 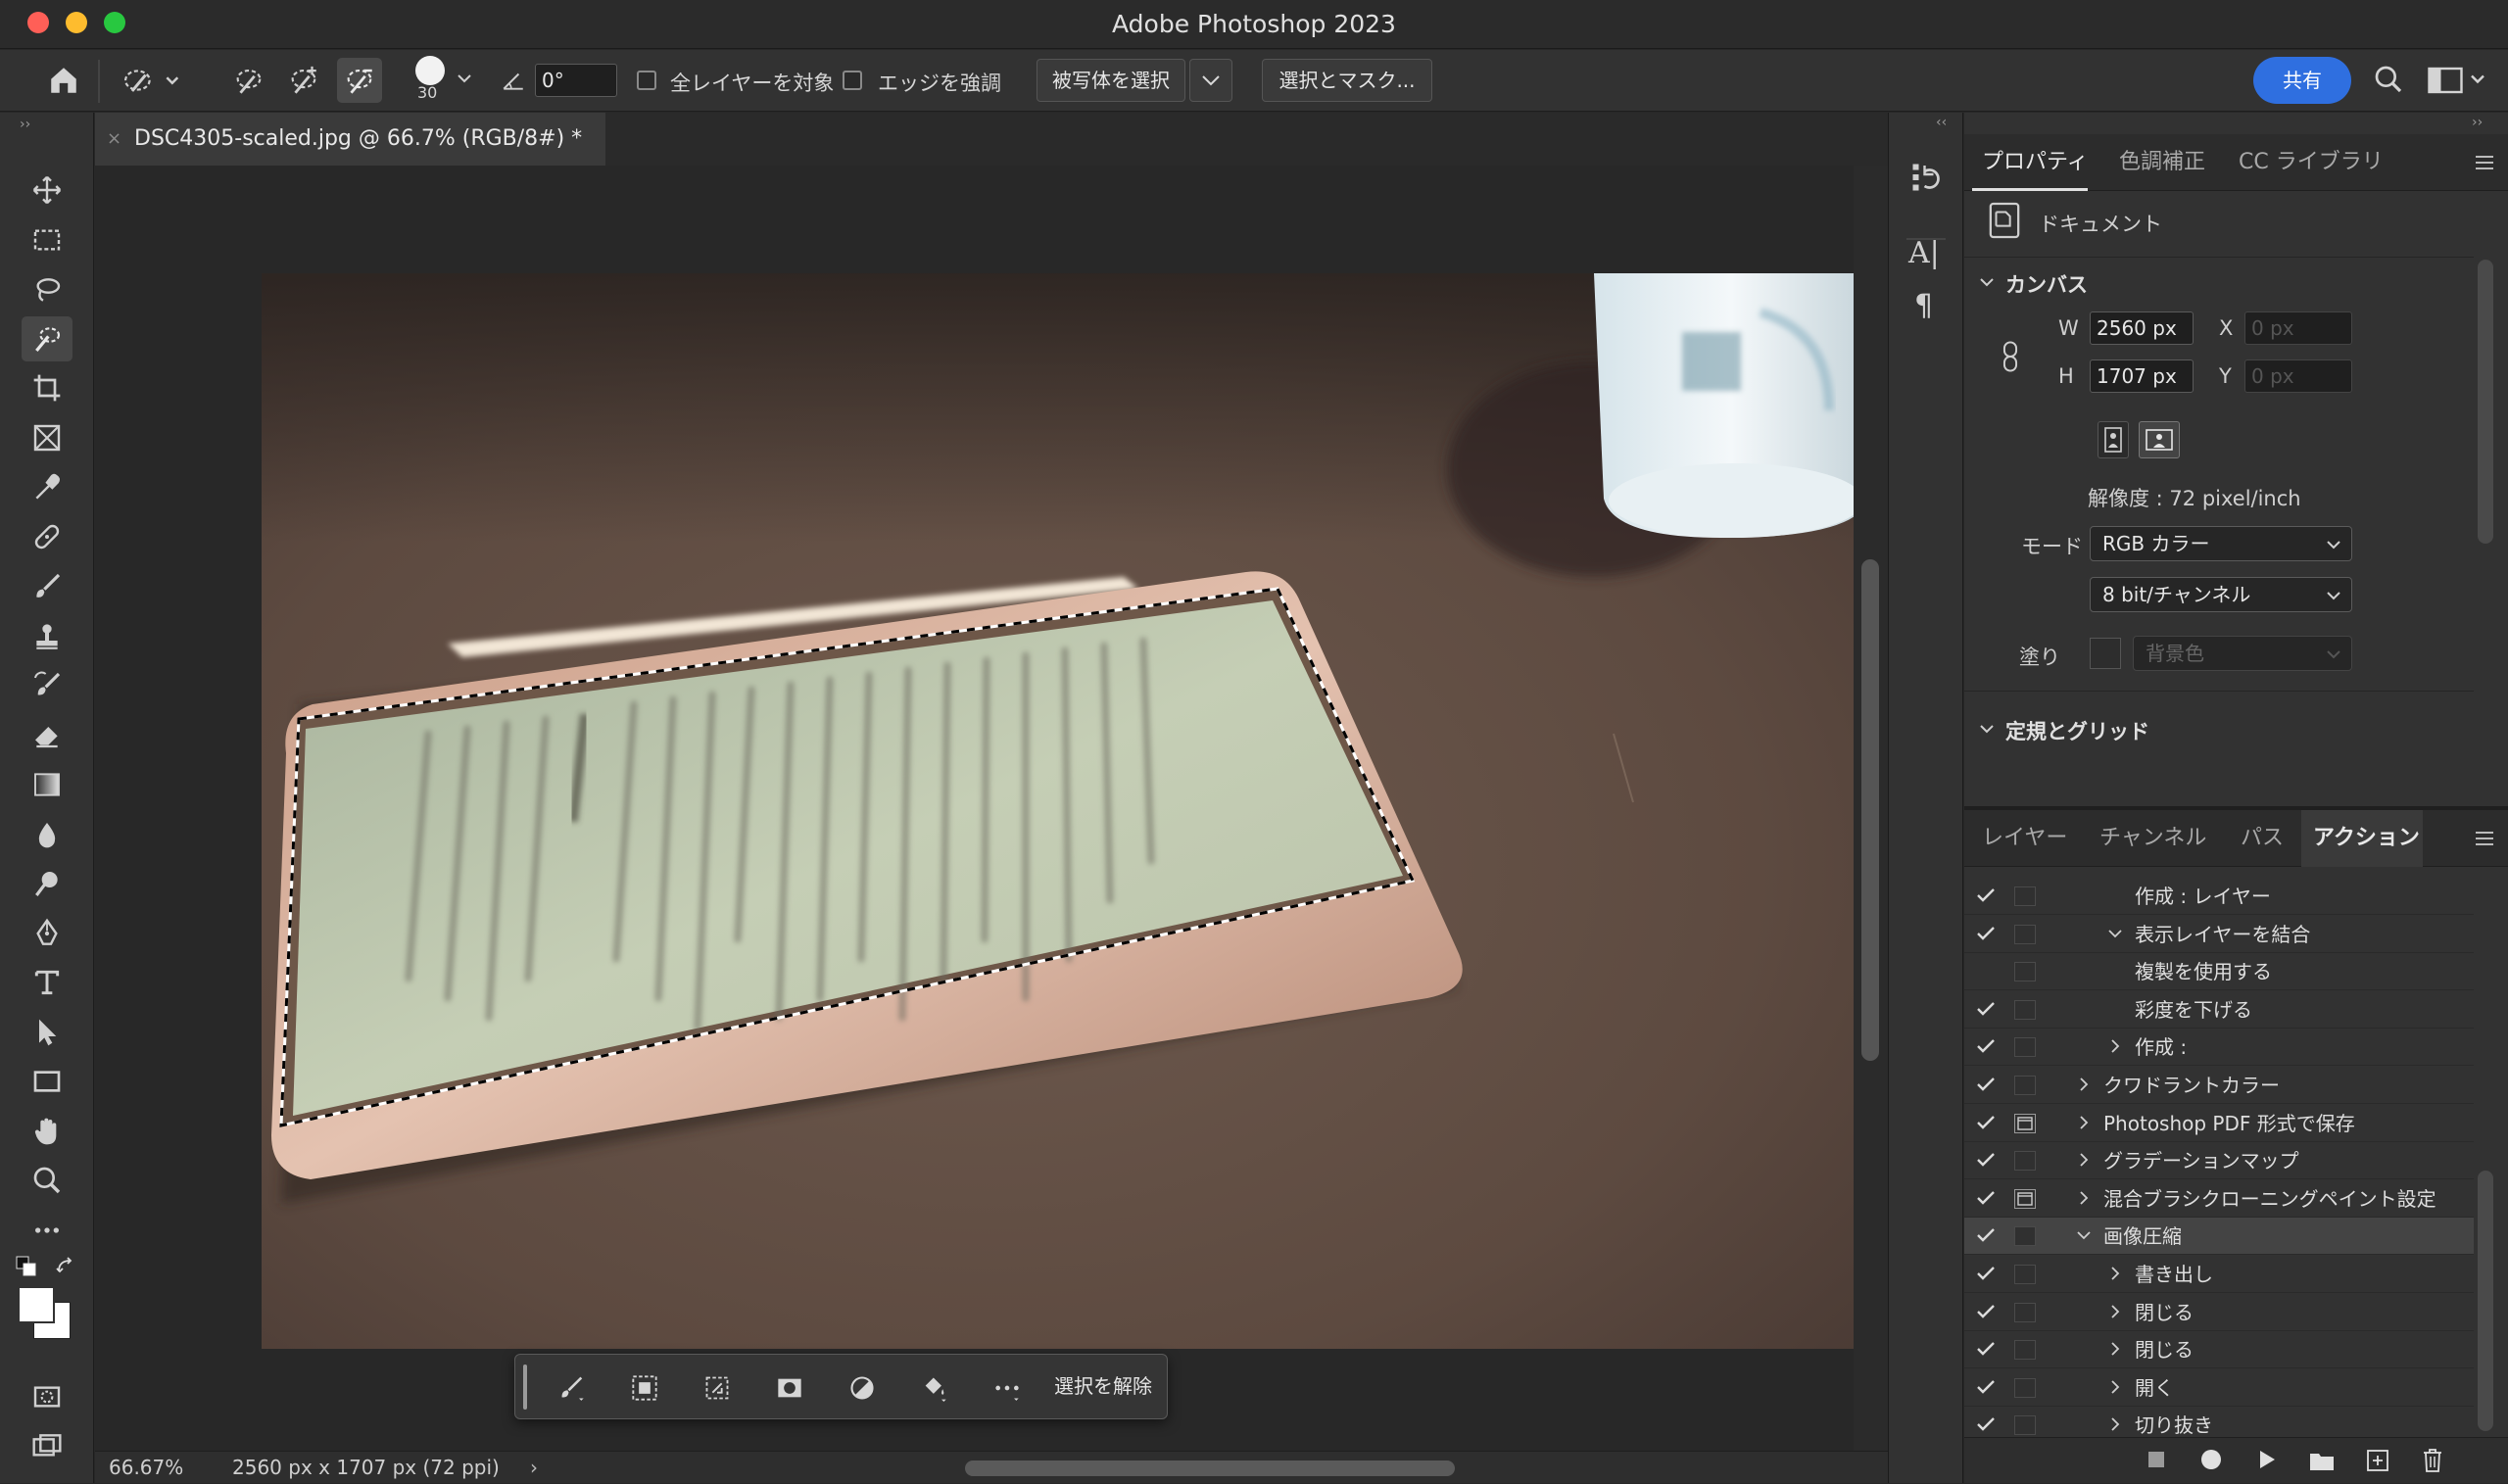 What do you see at coordinates (47, 338) in the screenshot?
I see `quick-selection-tool-icon` at bounding box center [47, 338].